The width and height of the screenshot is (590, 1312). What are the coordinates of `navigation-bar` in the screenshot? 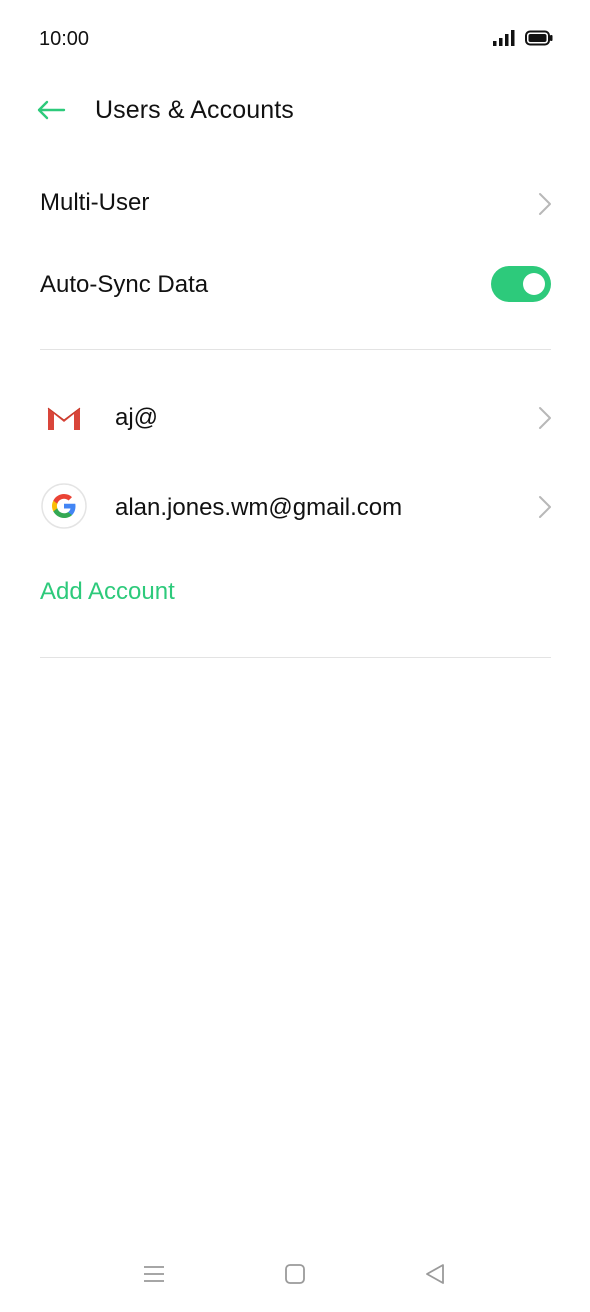 It's located at (295, 1276).